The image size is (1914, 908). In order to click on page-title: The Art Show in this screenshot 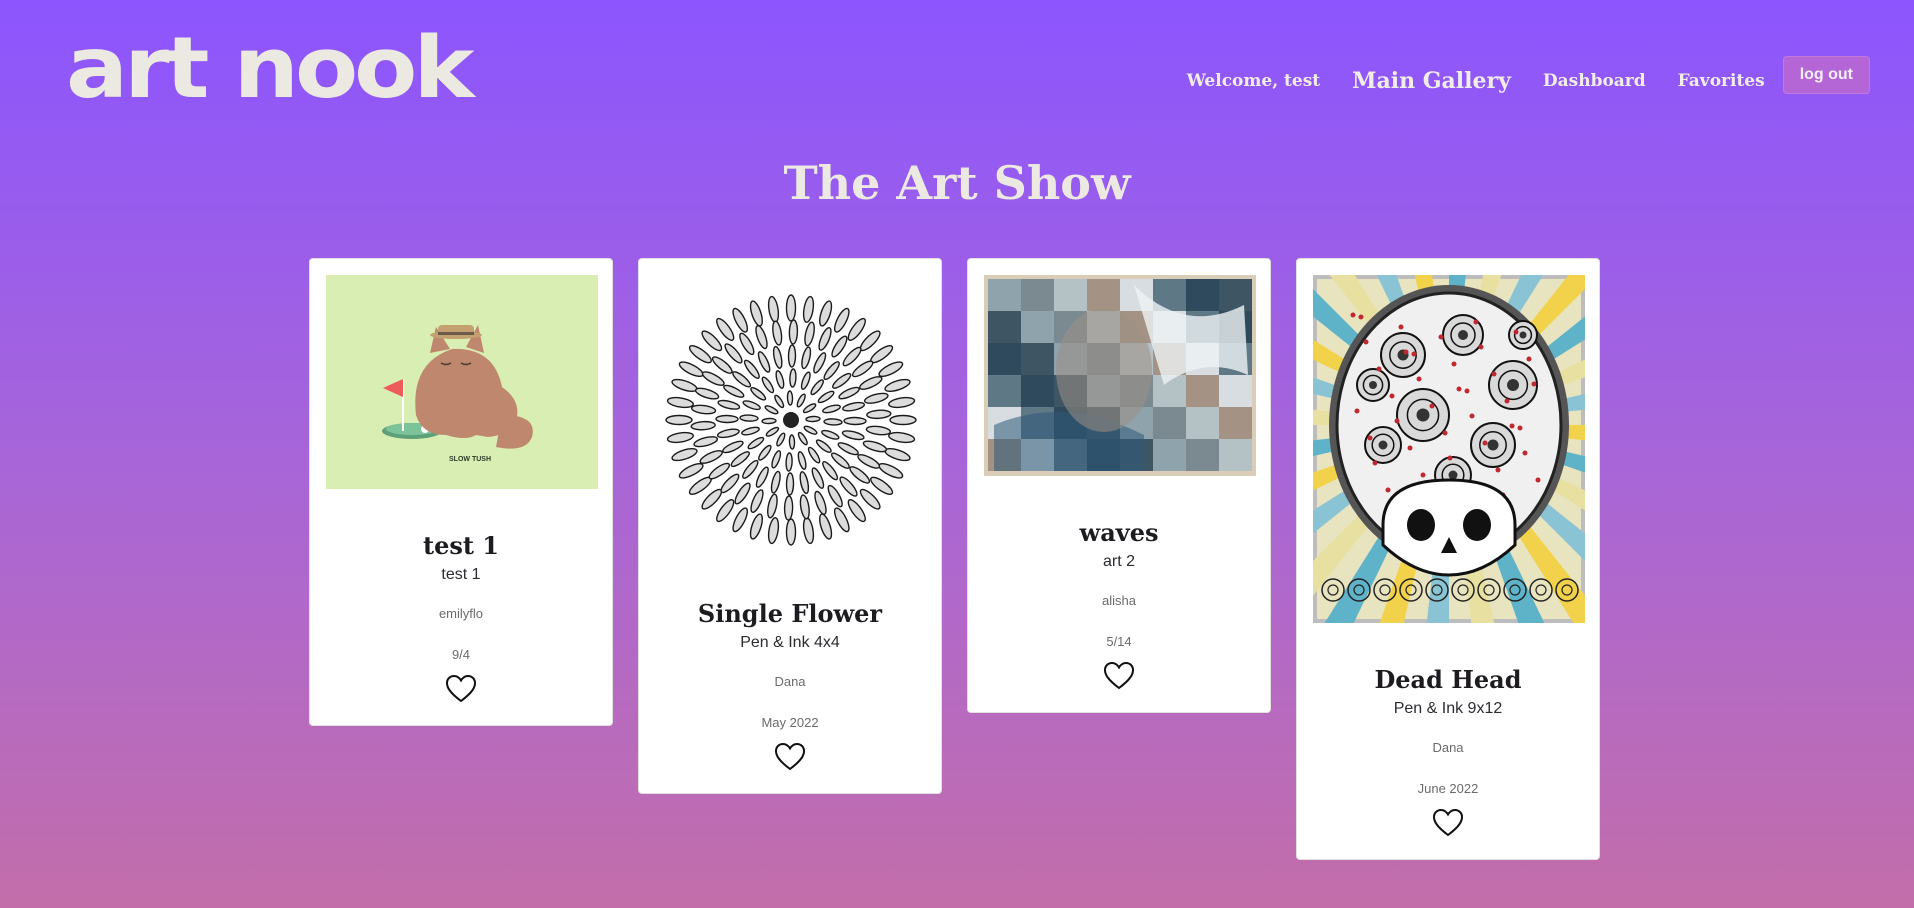, I will do `click(957, 183)`.